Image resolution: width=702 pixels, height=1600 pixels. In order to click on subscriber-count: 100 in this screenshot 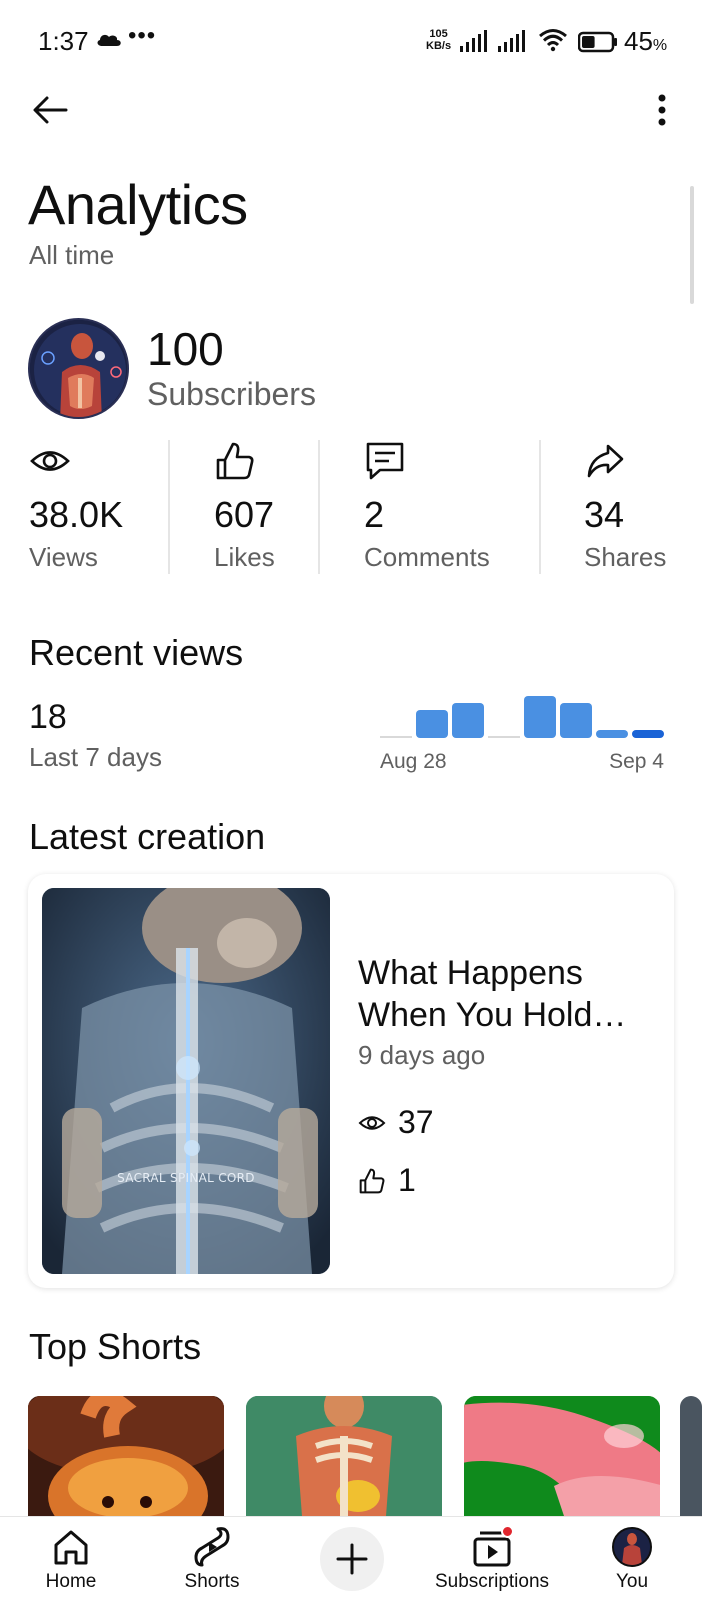, I will do `click(185, 349)`.